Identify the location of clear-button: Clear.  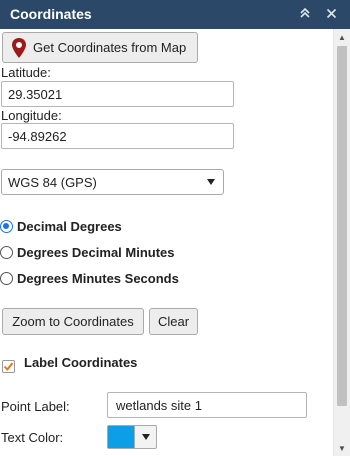
(173, 321).